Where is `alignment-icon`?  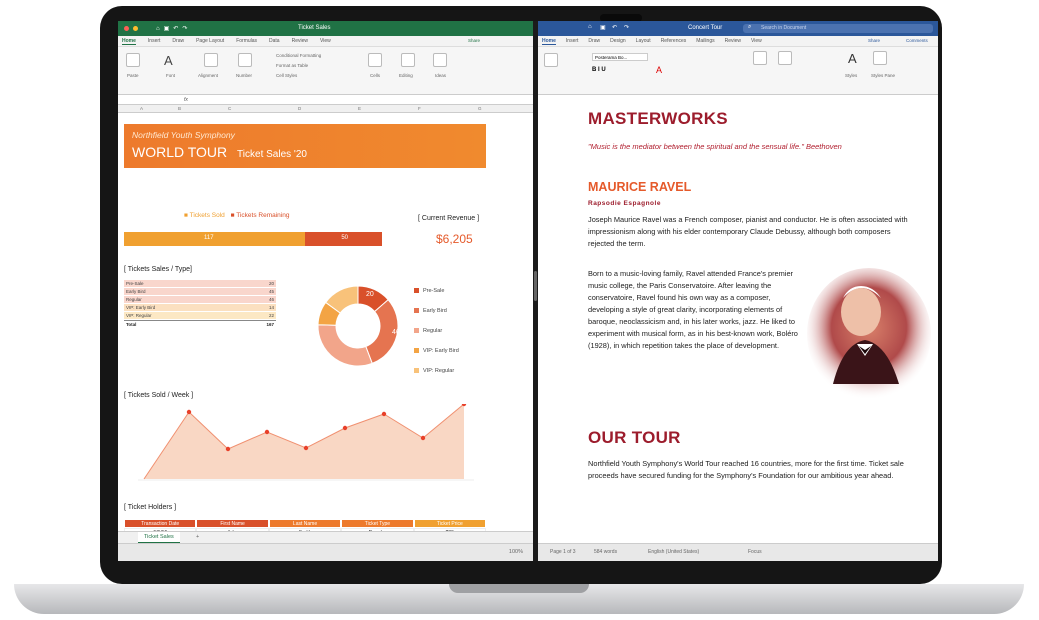
alignment-icon is located at coordinates (211, 60).